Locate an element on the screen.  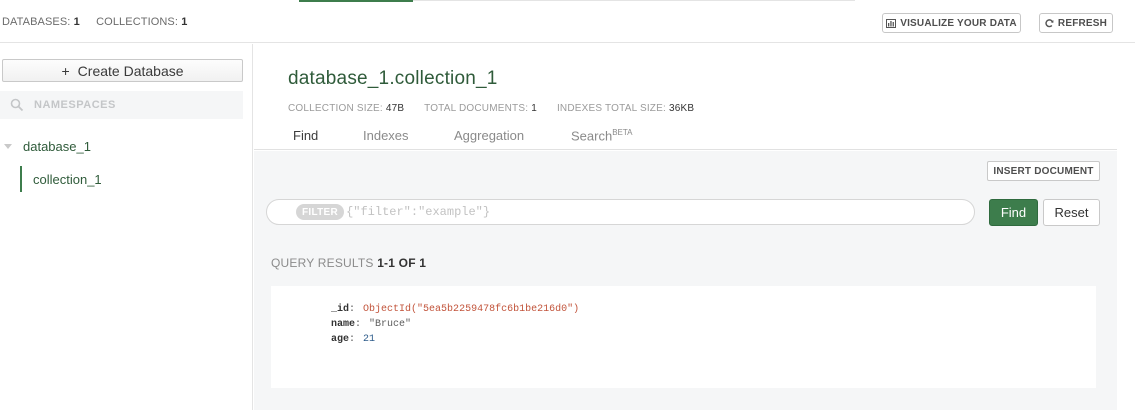
query-results-summary: QUERY RESULTS 1-1 OF 1 is located at coordinates (348, 263).